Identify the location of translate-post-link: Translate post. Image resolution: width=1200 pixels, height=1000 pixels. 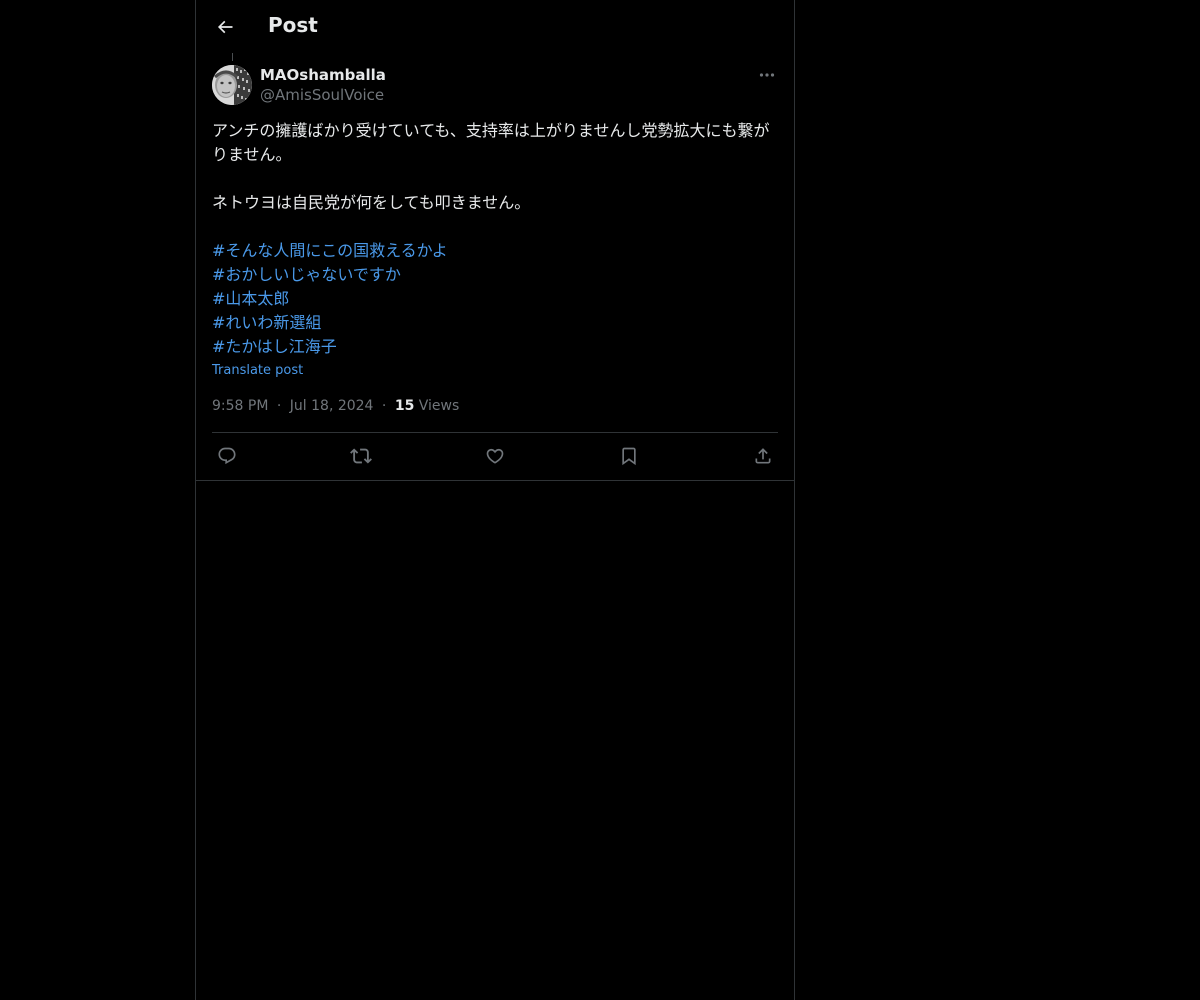
(495, 371).